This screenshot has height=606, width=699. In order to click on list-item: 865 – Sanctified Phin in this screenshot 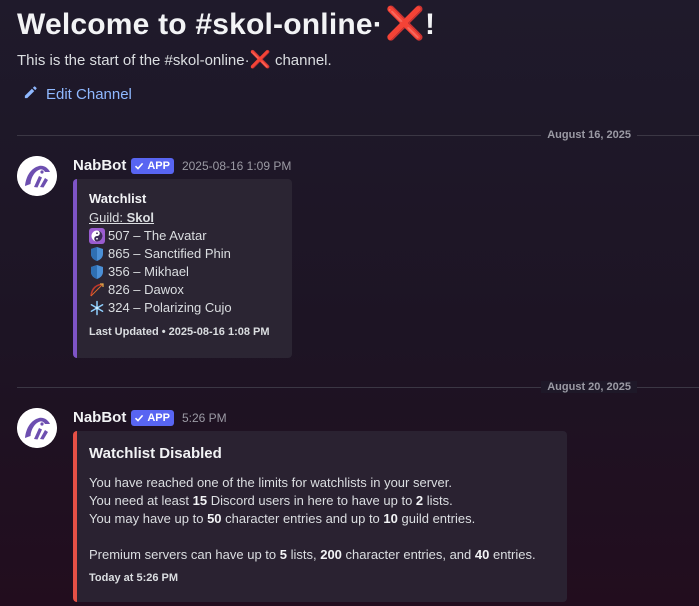, I will do `click(184, 254)`.